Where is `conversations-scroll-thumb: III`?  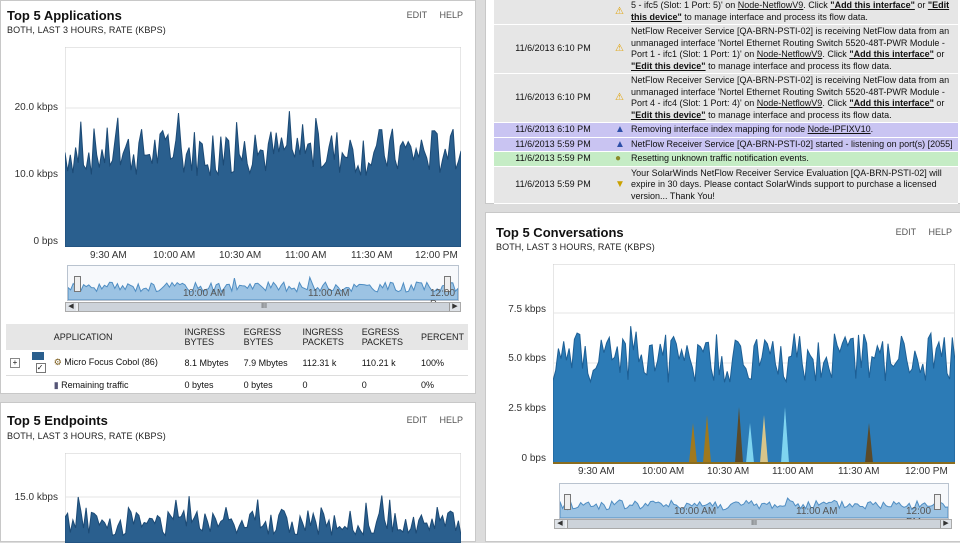
conversations-scroll-thumb: III is located at coordinates (754, 524).